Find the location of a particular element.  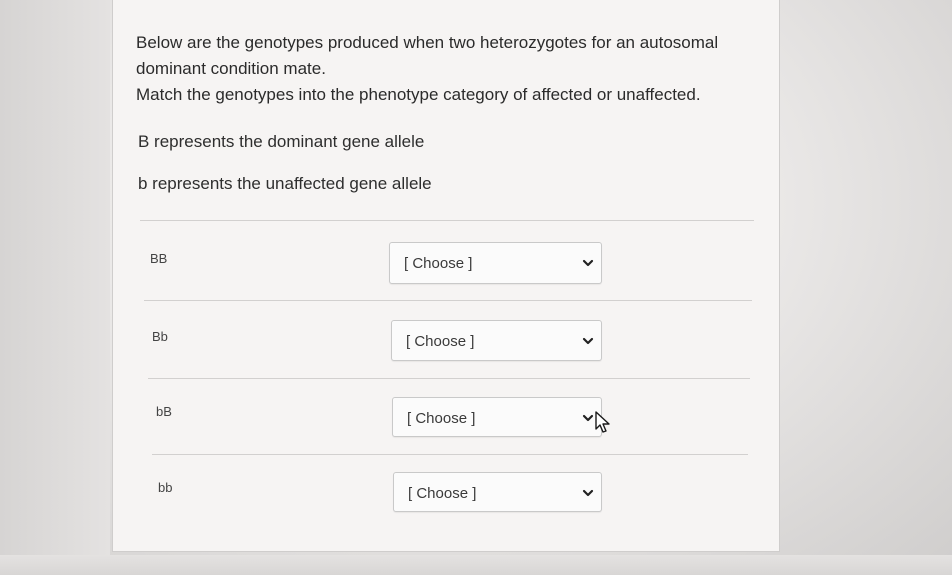

genotype-label: bB is located at coordinates (164, 411).